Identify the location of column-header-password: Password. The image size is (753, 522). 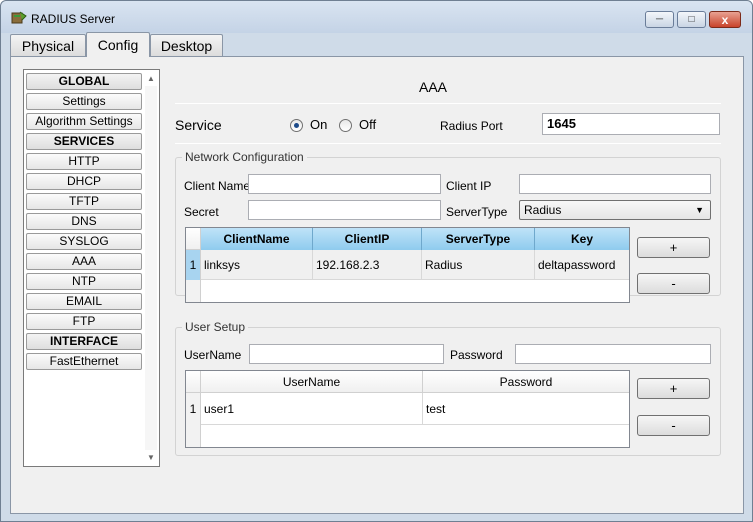
(526, 382).